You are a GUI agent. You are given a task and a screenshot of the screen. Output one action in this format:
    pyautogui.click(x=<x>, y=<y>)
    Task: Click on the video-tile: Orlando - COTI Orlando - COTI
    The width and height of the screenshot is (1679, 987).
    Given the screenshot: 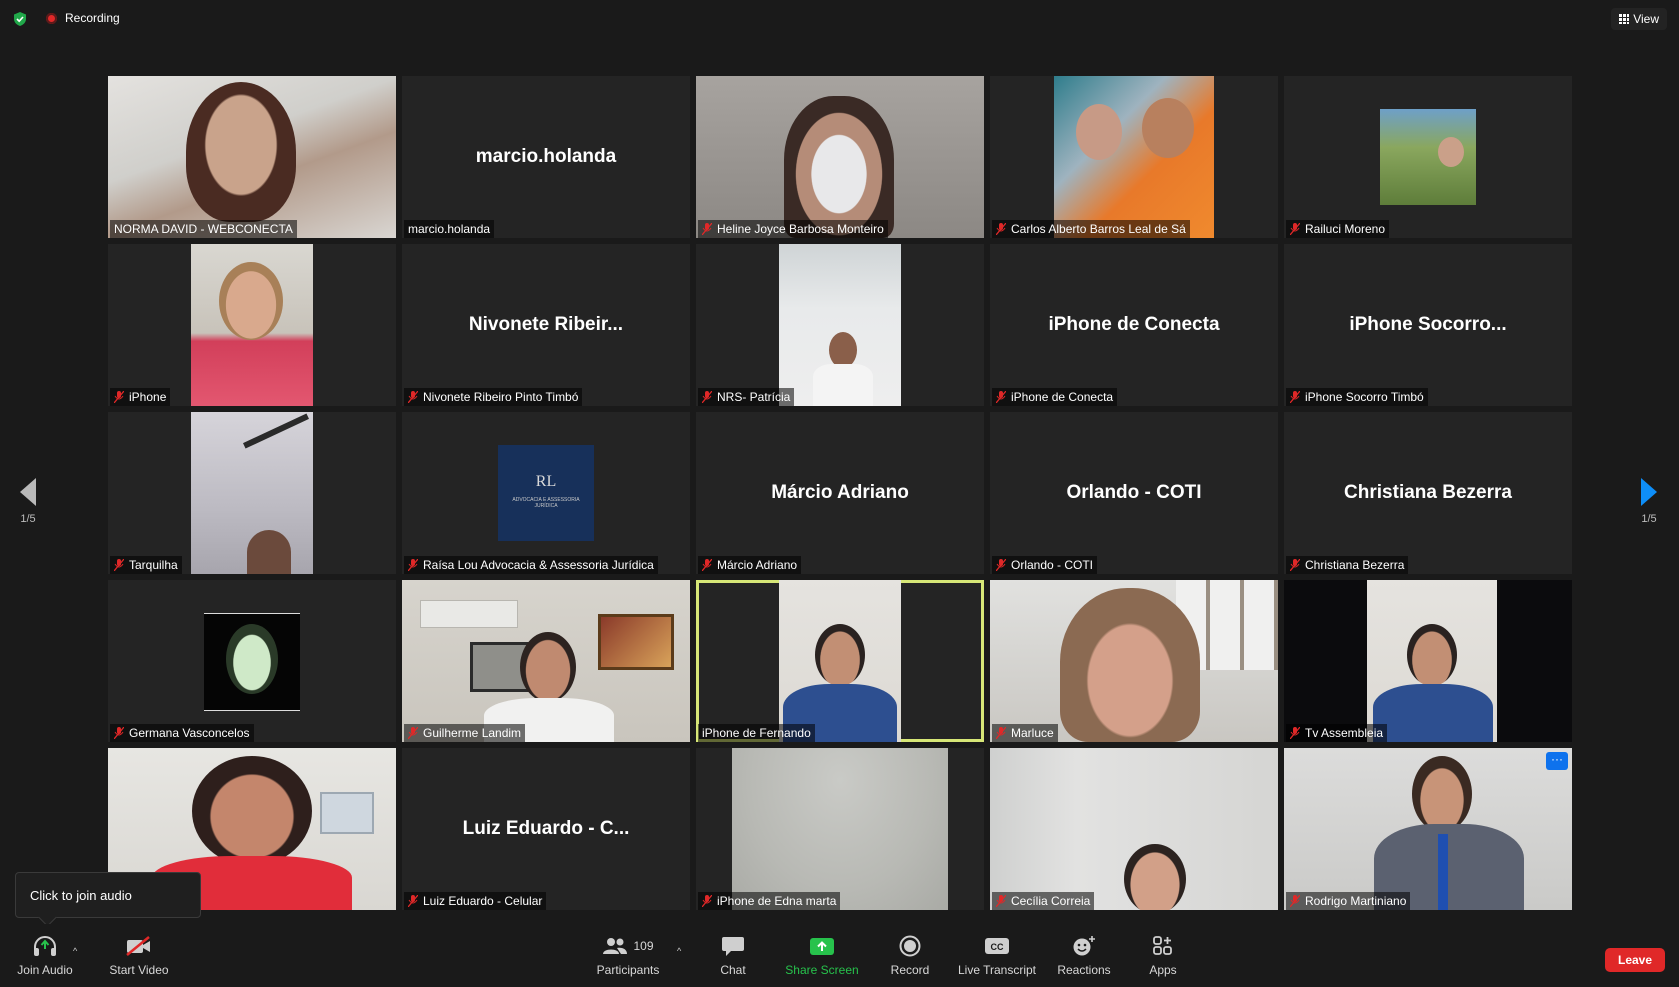 What is the action you would take?
    pyautogui.click(x=1134, y=493)
    